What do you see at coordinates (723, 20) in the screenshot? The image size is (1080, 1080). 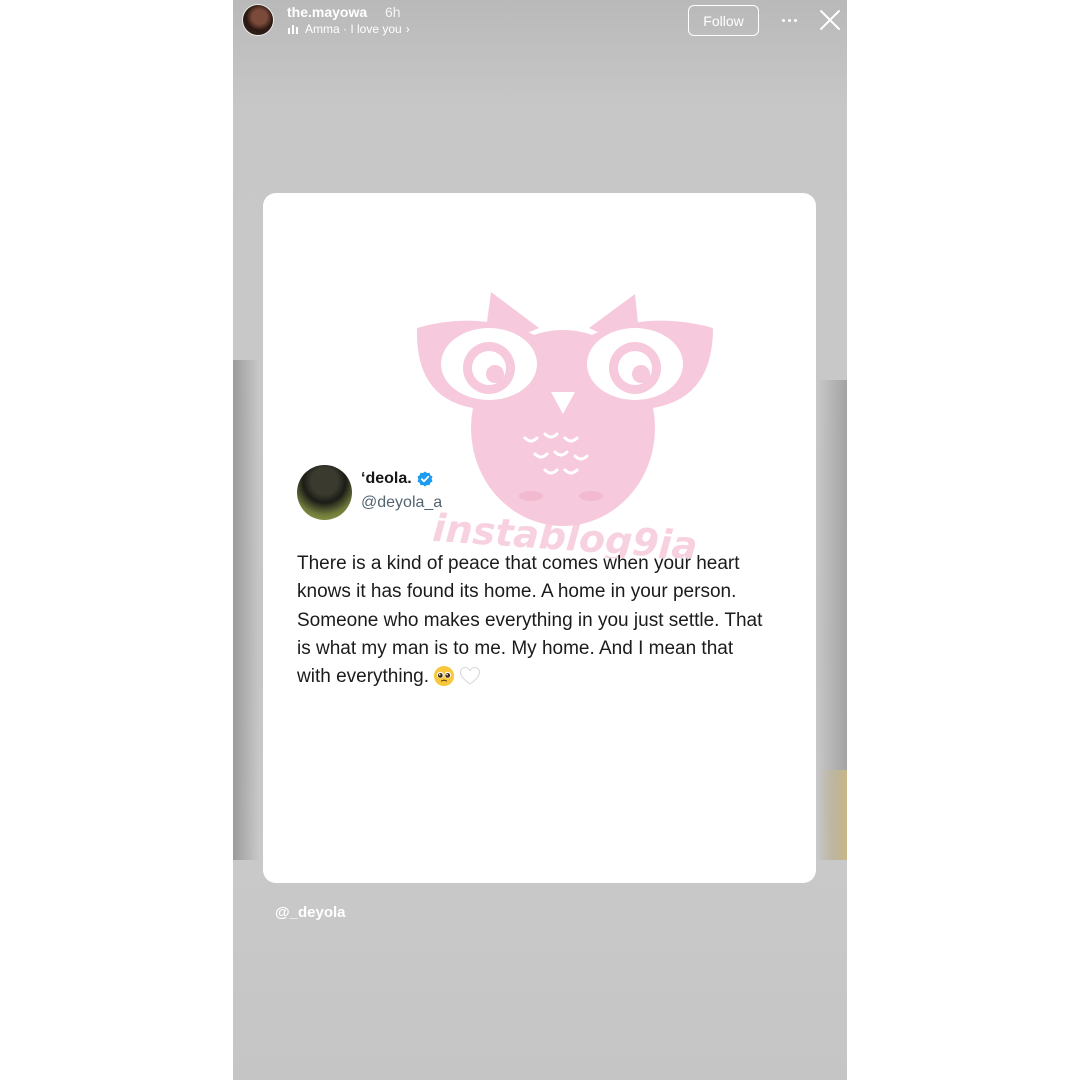 I see `follow-button: Follow` at bounding box center [723, 20].